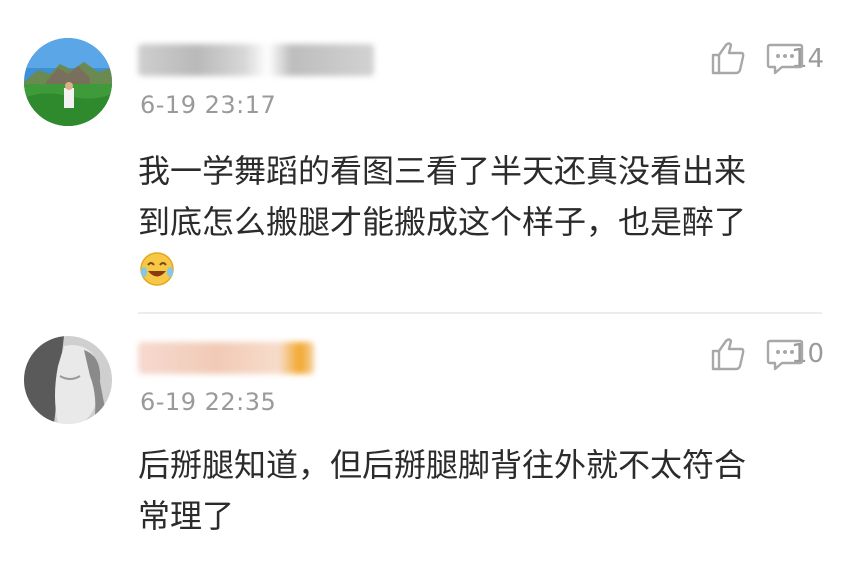  Describe the element at coordinates (442, 171) in the screenshot. I see `comment-text-line: 我一学舞蹈的看图三看了半天还真没看出来` at that location.